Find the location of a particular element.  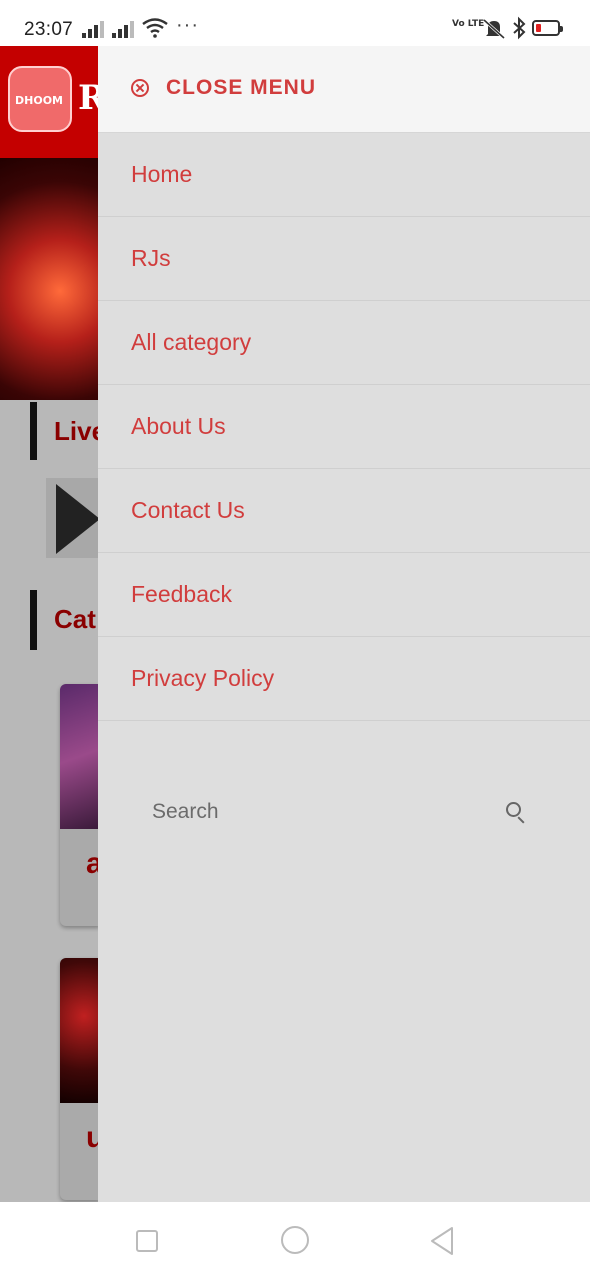

search-box is located at coordinates (342, 812).